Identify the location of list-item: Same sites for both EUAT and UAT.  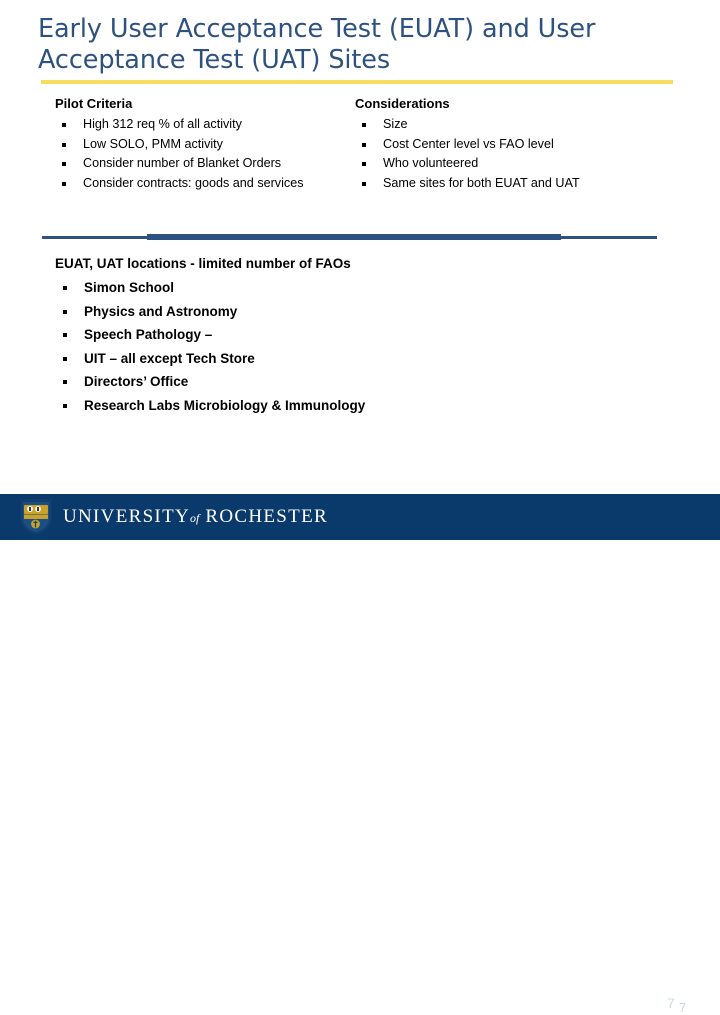
(515, 184).